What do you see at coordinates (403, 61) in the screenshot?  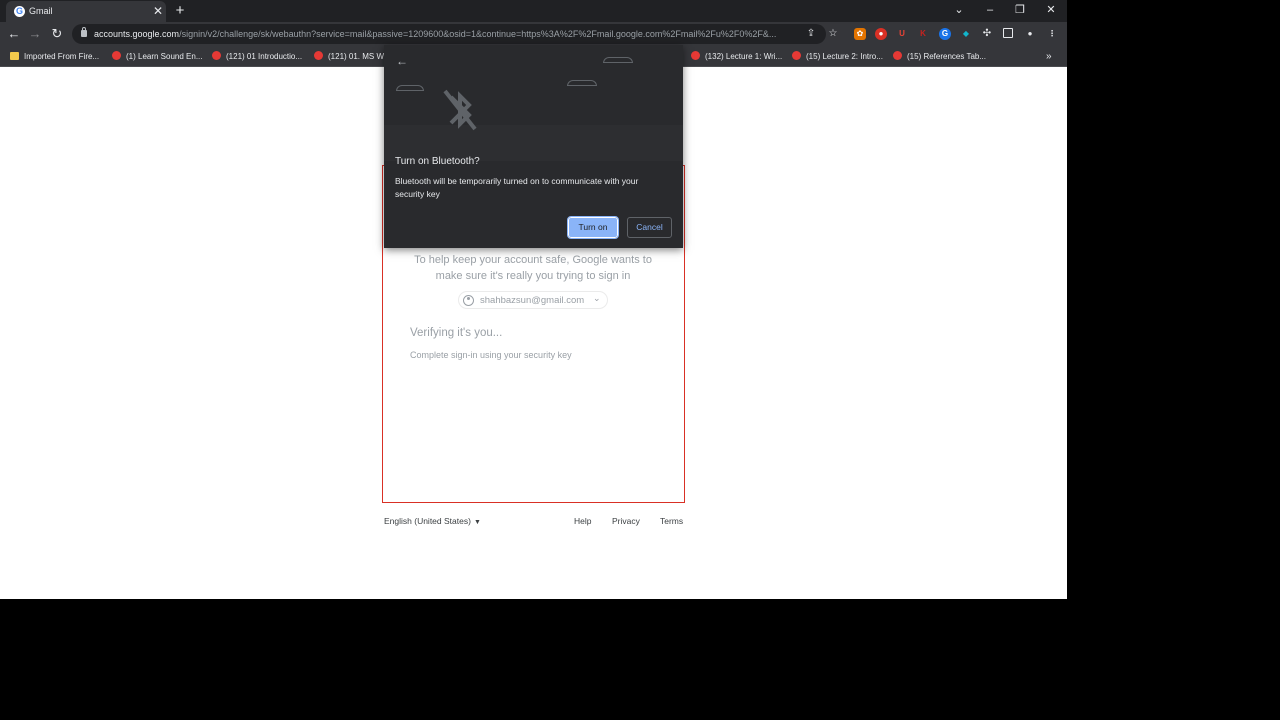 I see `back-arrow-icon: ←` at bounding box center [403, 61].